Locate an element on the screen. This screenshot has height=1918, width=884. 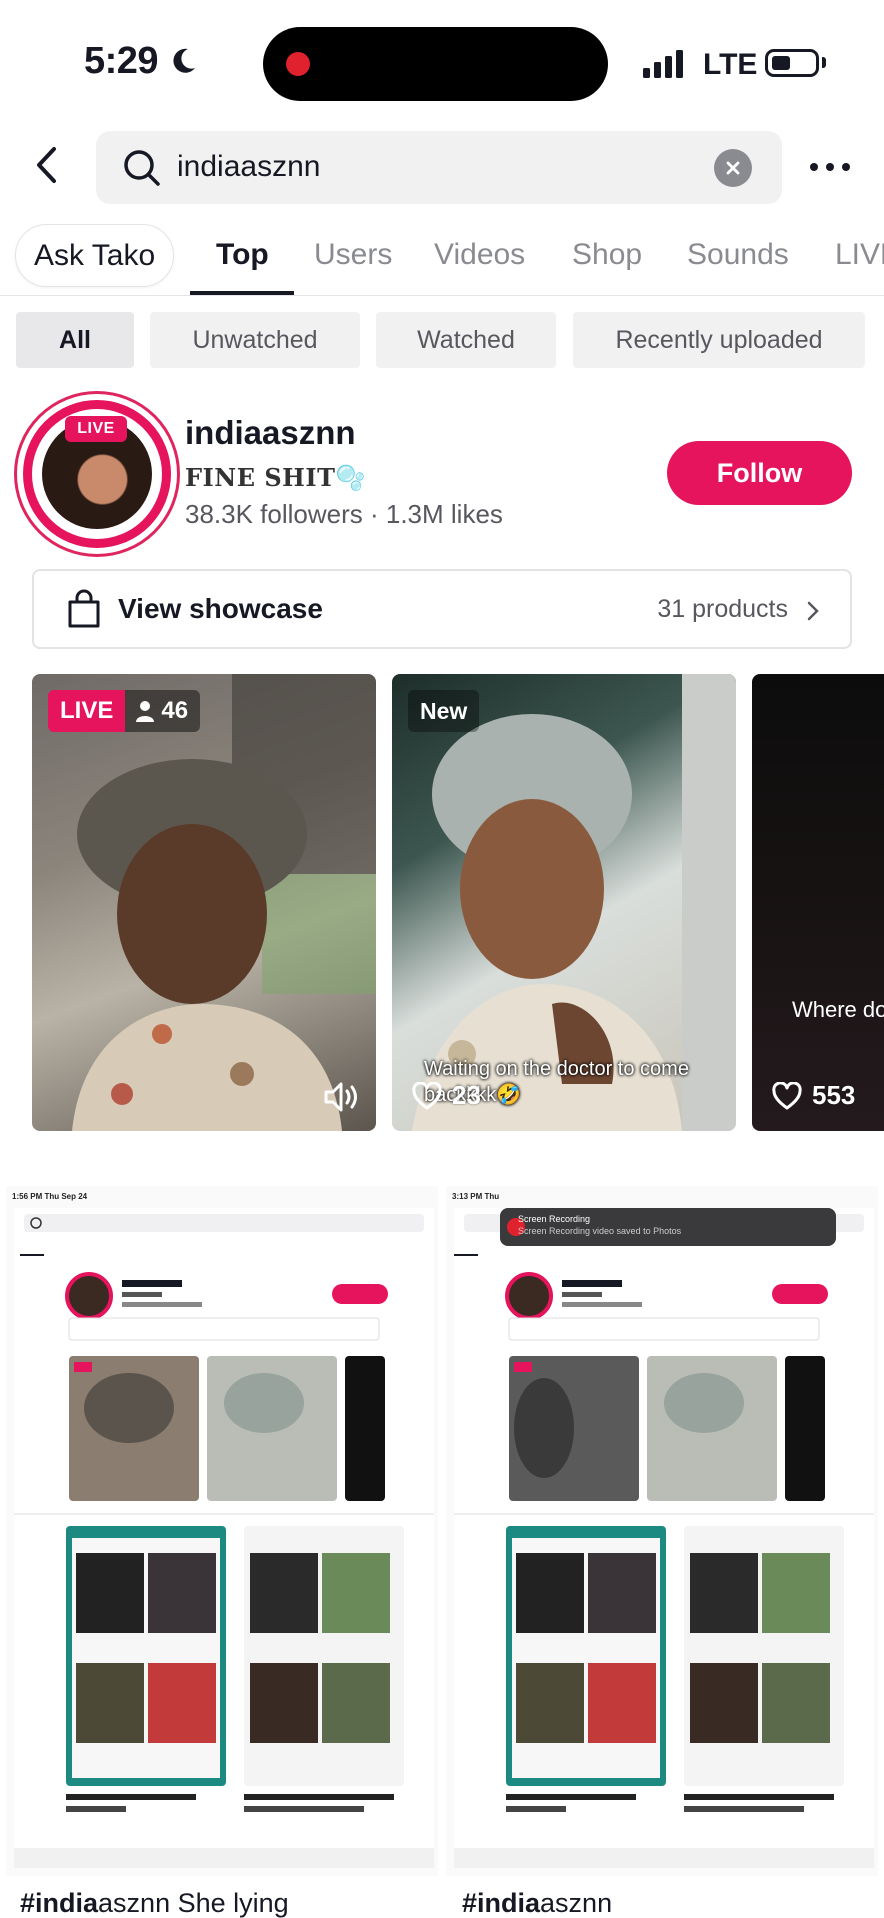
status-bar: 5:29 LTE is located at coordinates (442, 60).